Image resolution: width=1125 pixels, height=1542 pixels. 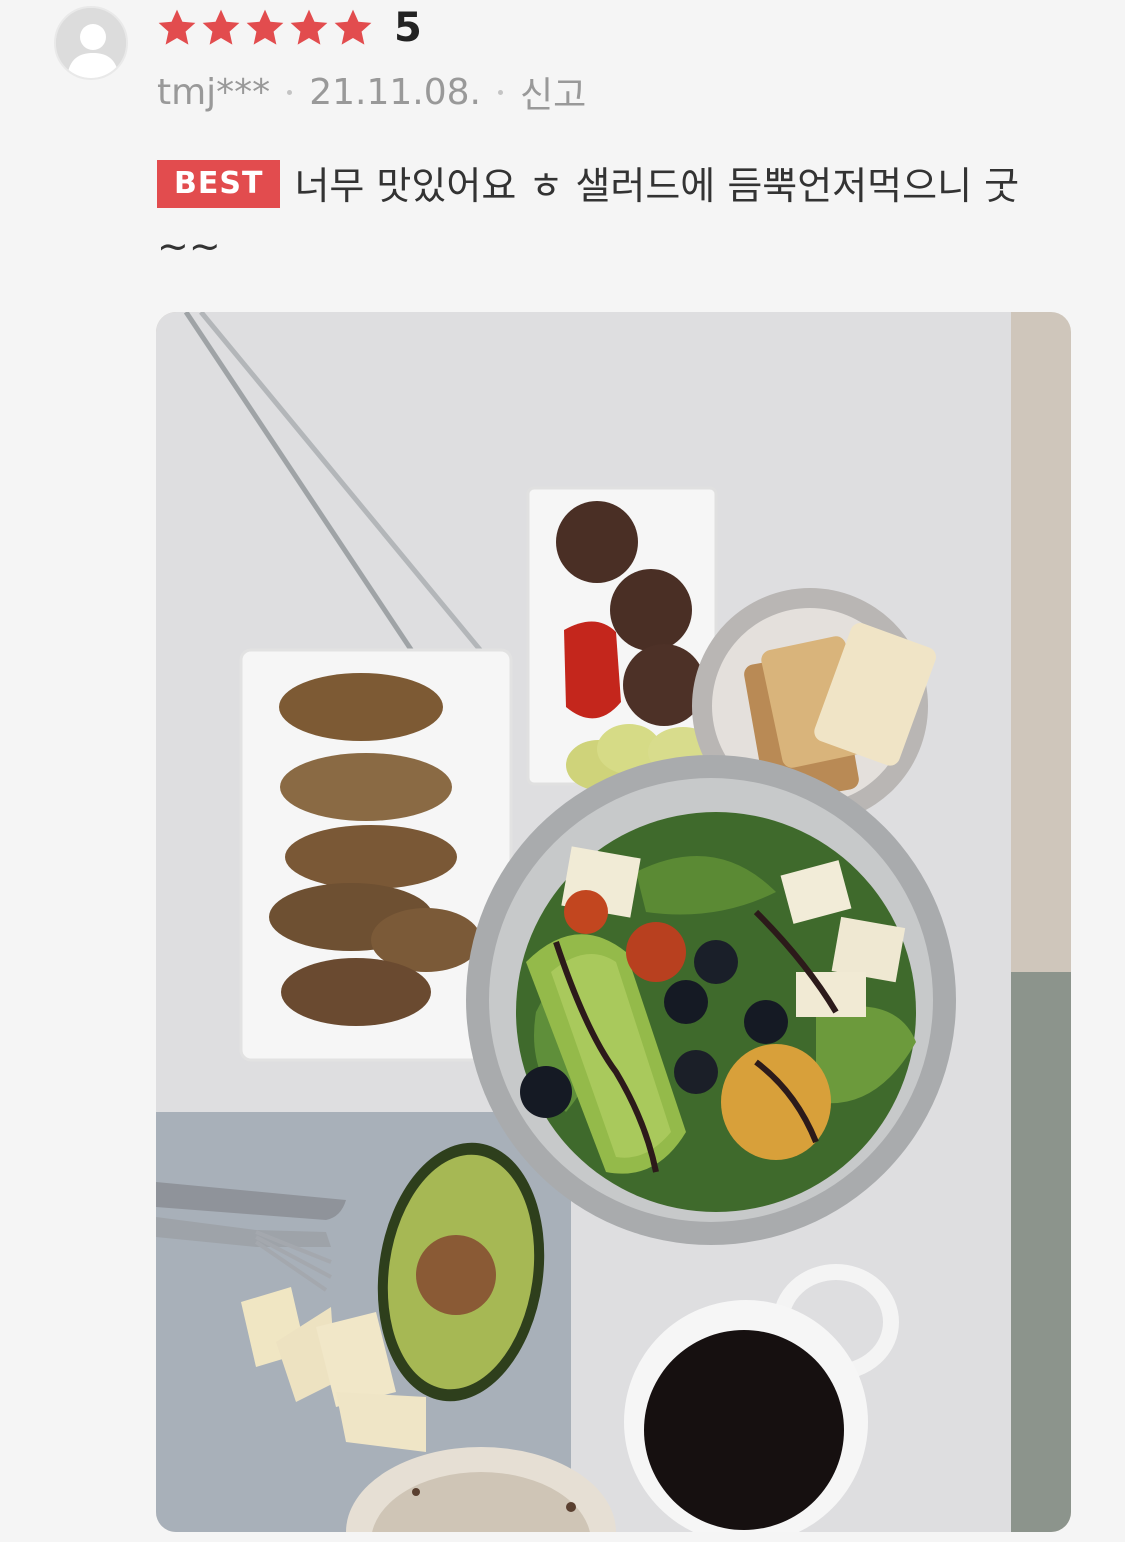 I want to click on review-meta: tmj*** 21.11.08. 신고, so click(x=371, y=92).